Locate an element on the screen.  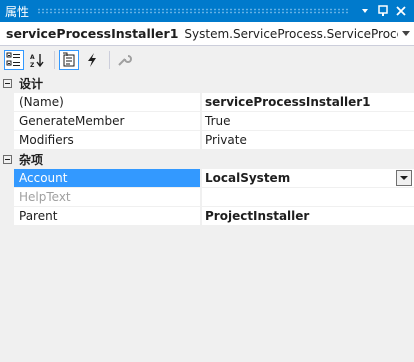
property-value: Private is located at coordinates (308, 140).